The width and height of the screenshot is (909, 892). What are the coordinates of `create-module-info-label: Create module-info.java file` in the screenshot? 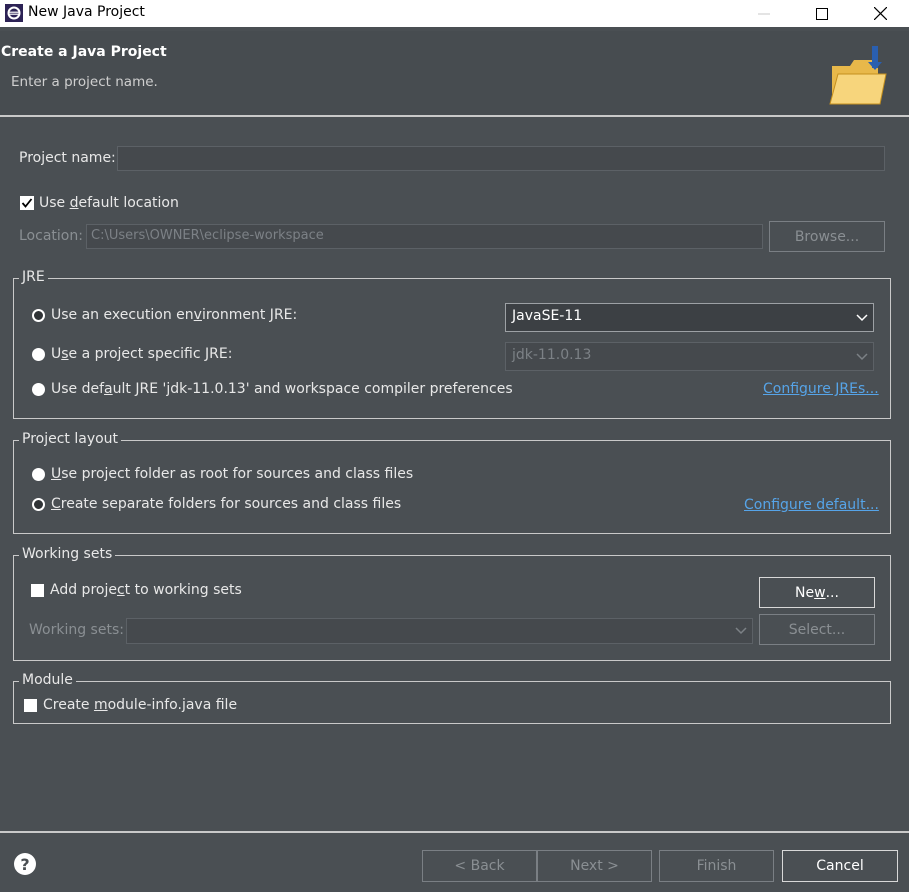 It's located at (140, 705).